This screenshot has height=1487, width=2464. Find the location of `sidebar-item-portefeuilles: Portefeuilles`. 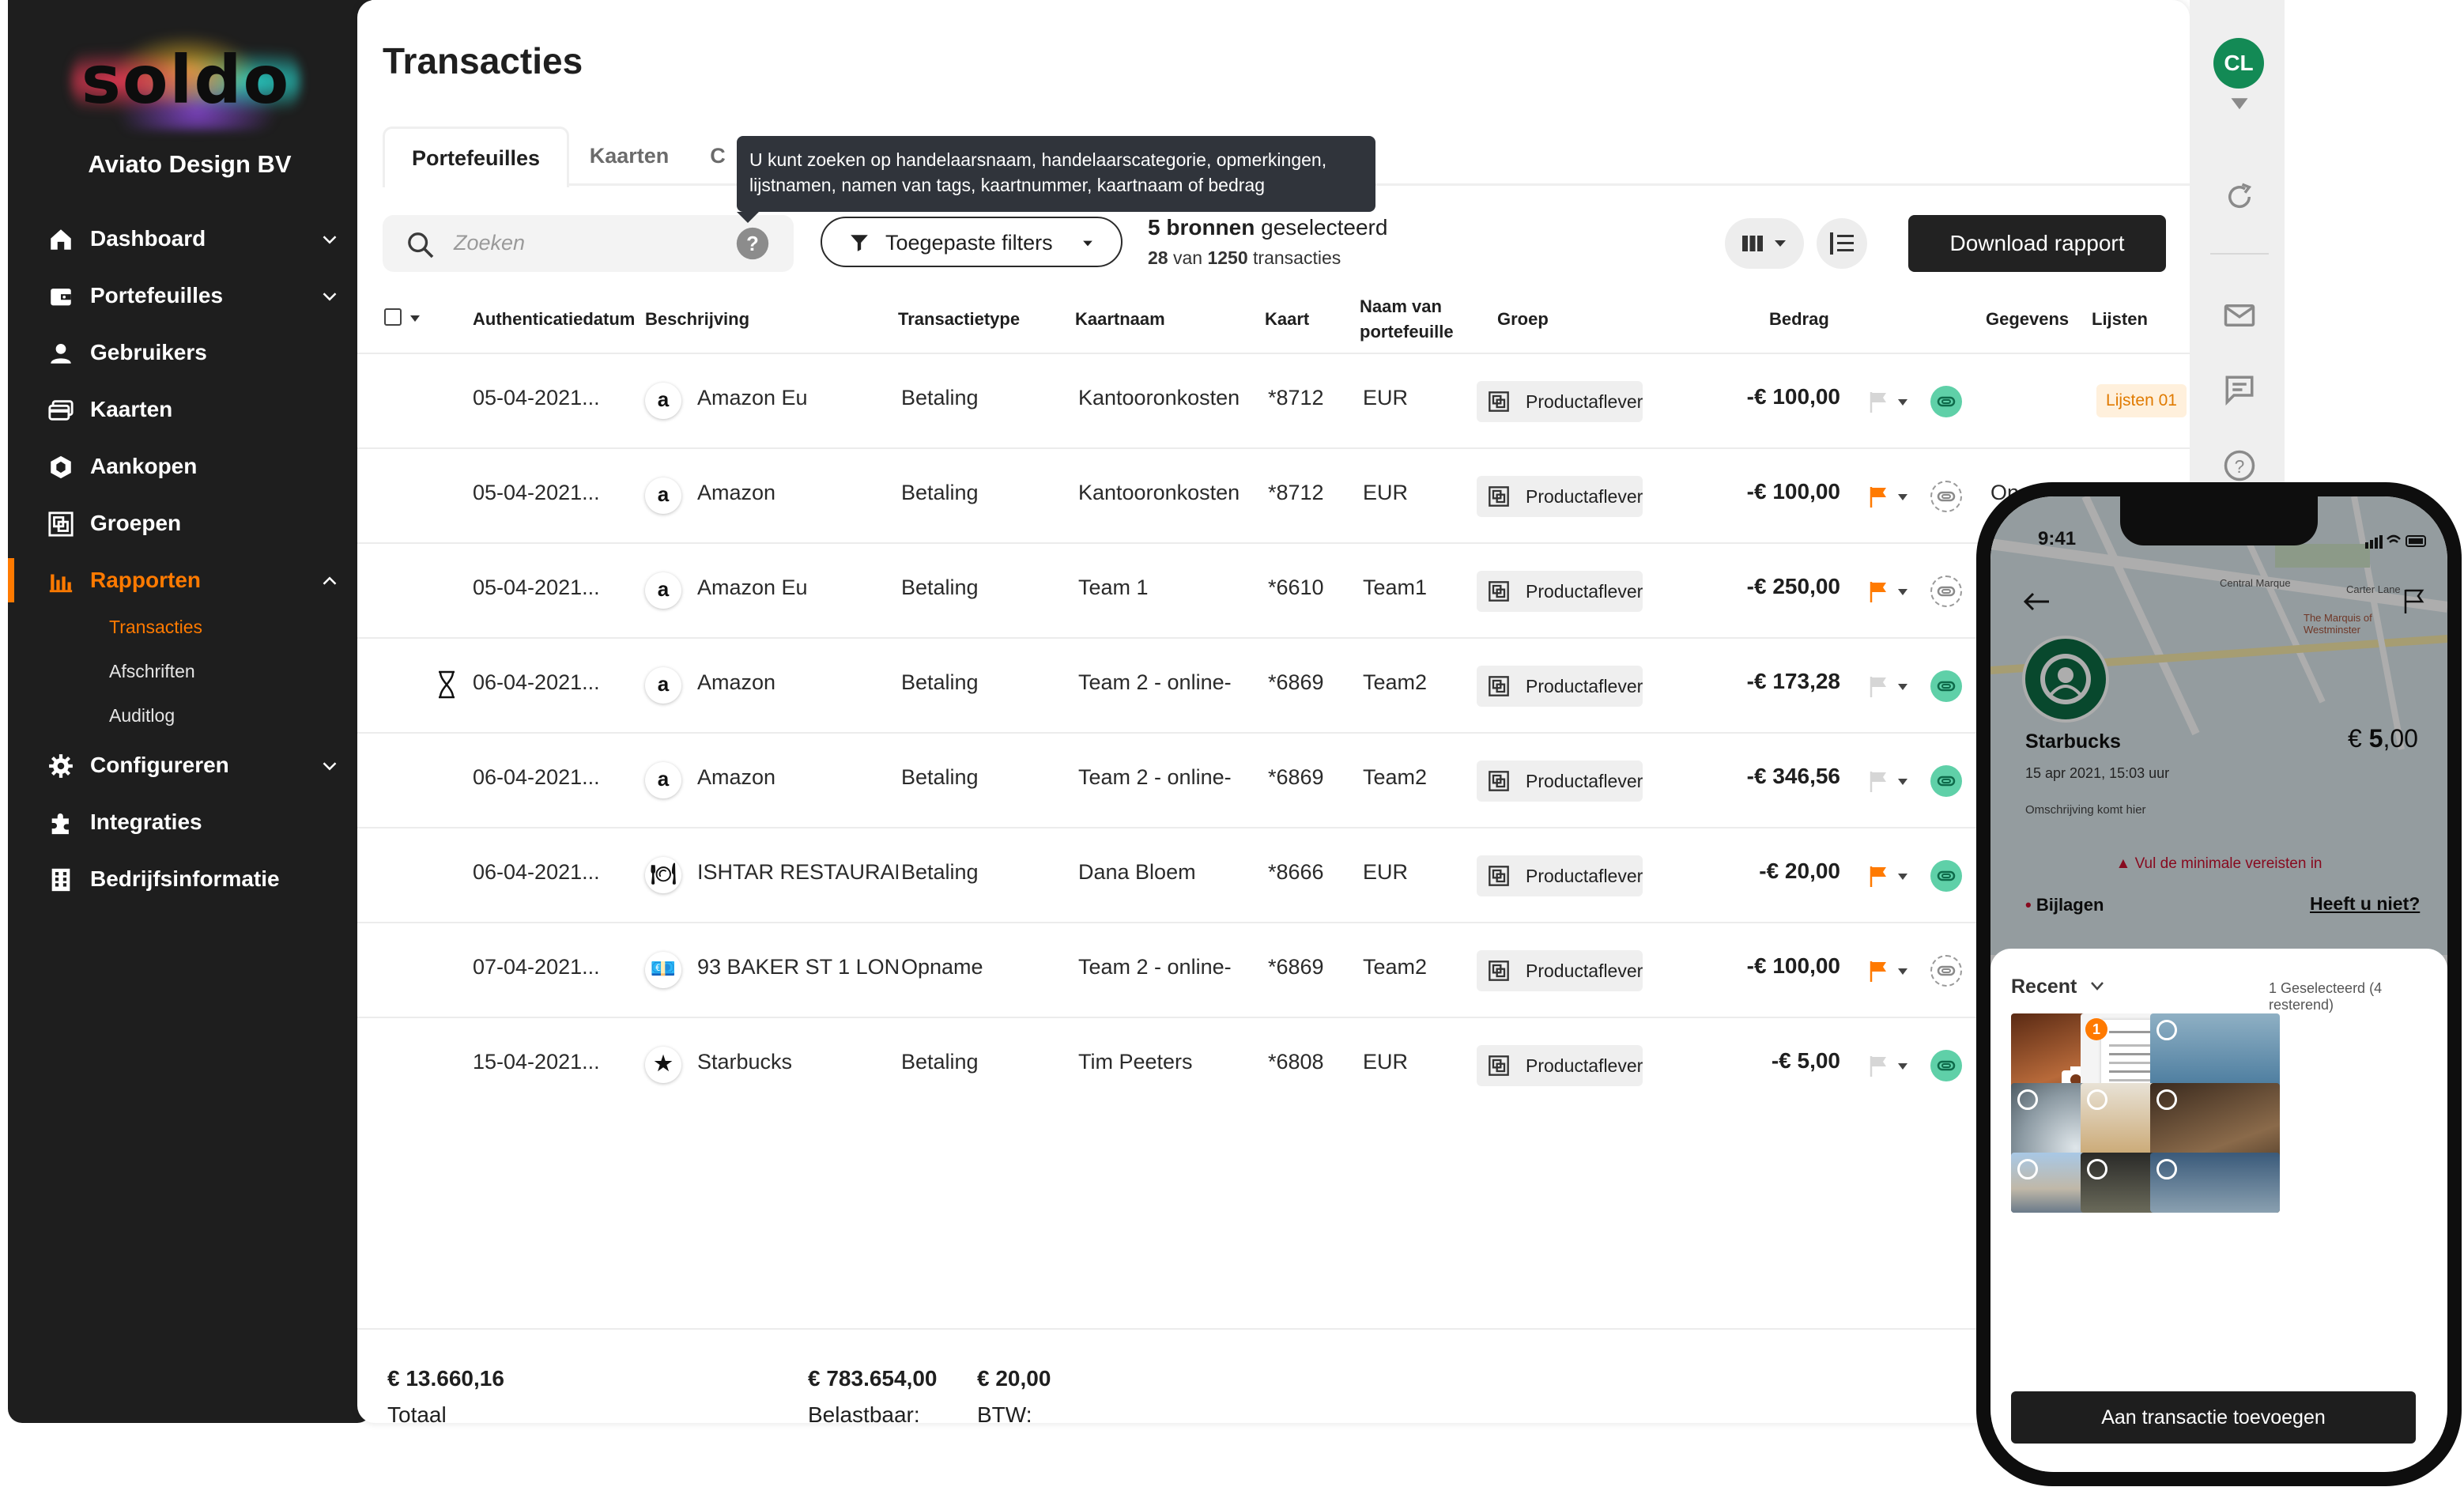

sidebar-item-portefeuilles: Portefeuilles is located at coordinates (190, 296).